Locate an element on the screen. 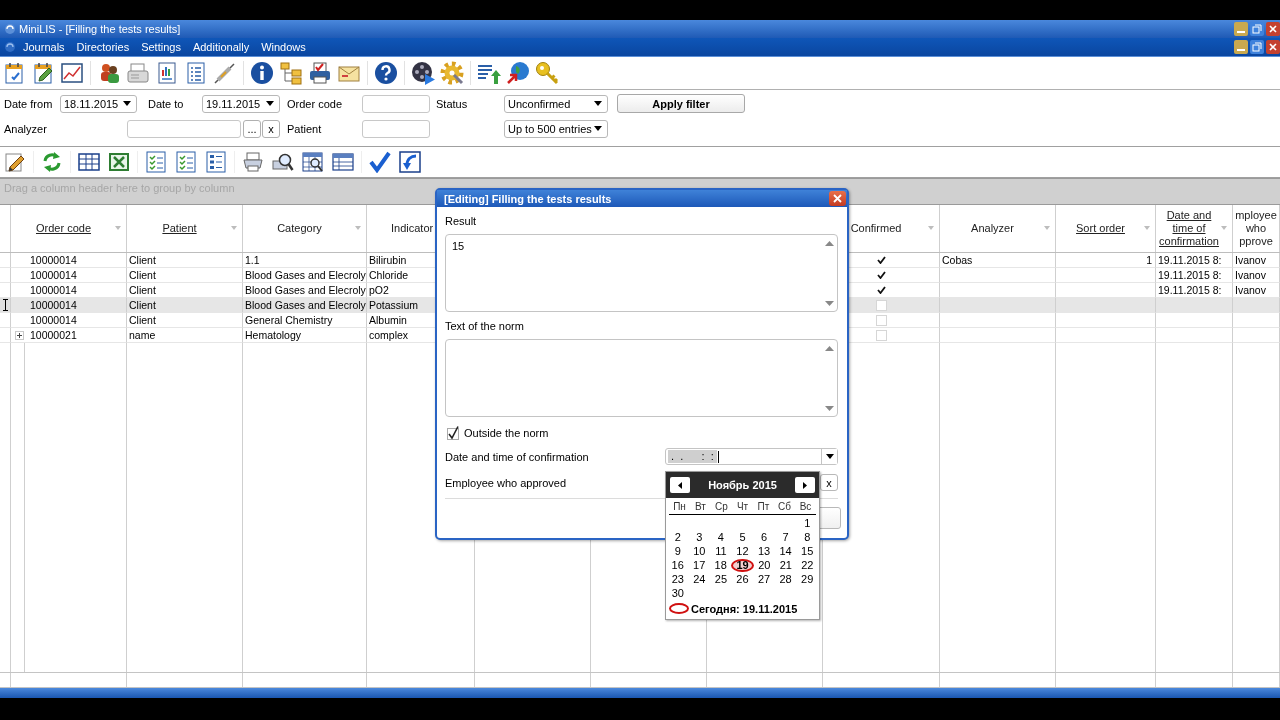 The height and width of the screenshot is (720, 1280). calendar-day: 21 is located at coordinates (785, 565).